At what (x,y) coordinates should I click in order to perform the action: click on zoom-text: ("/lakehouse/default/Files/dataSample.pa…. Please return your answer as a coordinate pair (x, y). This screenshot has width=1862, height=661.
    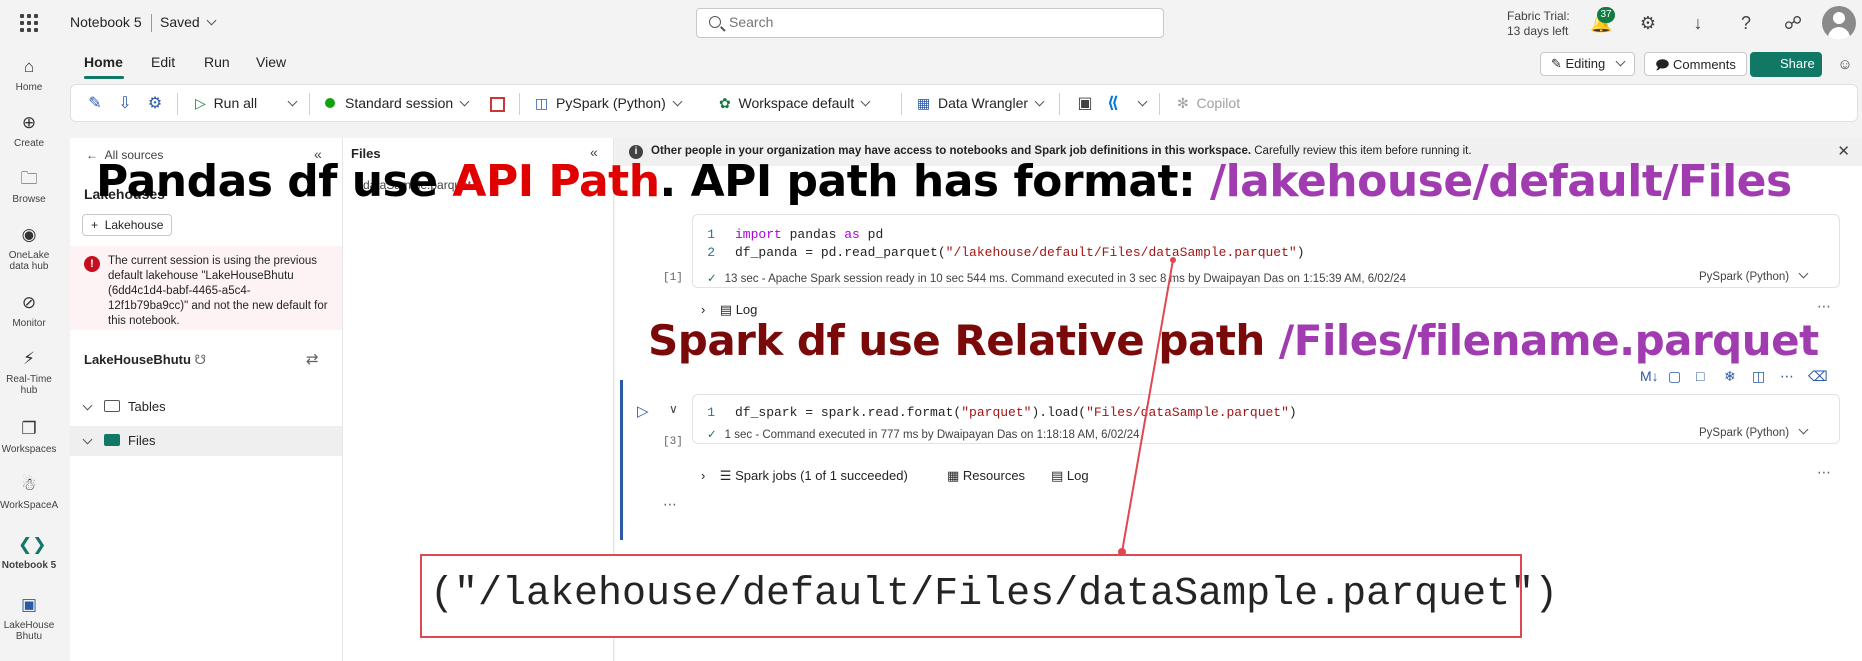
    Looking at the image, I should click on (994, 594).